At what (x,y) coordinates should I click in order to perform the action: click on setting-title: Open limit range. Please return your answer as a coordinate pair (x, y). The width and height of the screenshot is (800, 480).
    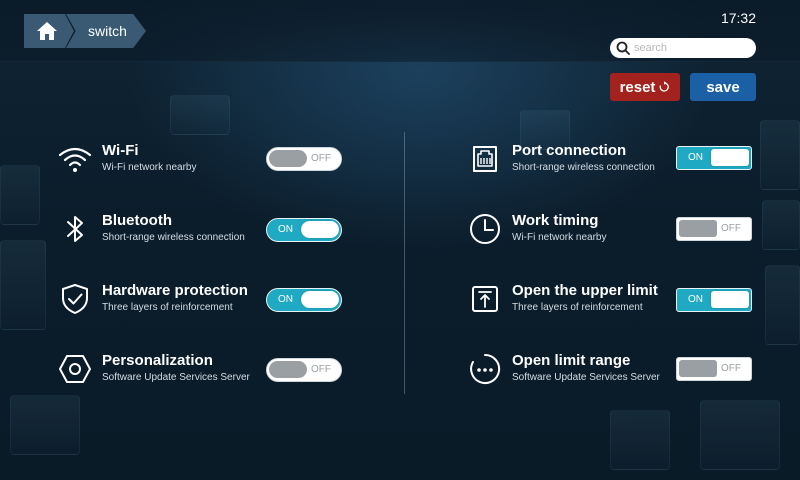
    Looking at the image, I should click on (571, 360).